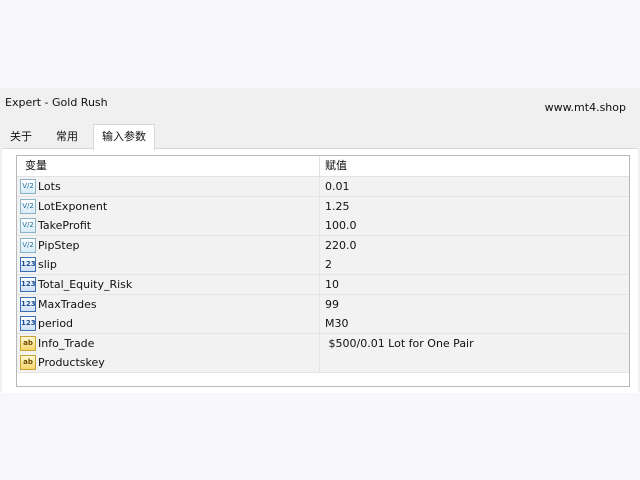 This screenshot has height=480, width=640. I want to click on tab-common: 常用, so click(67, 137).